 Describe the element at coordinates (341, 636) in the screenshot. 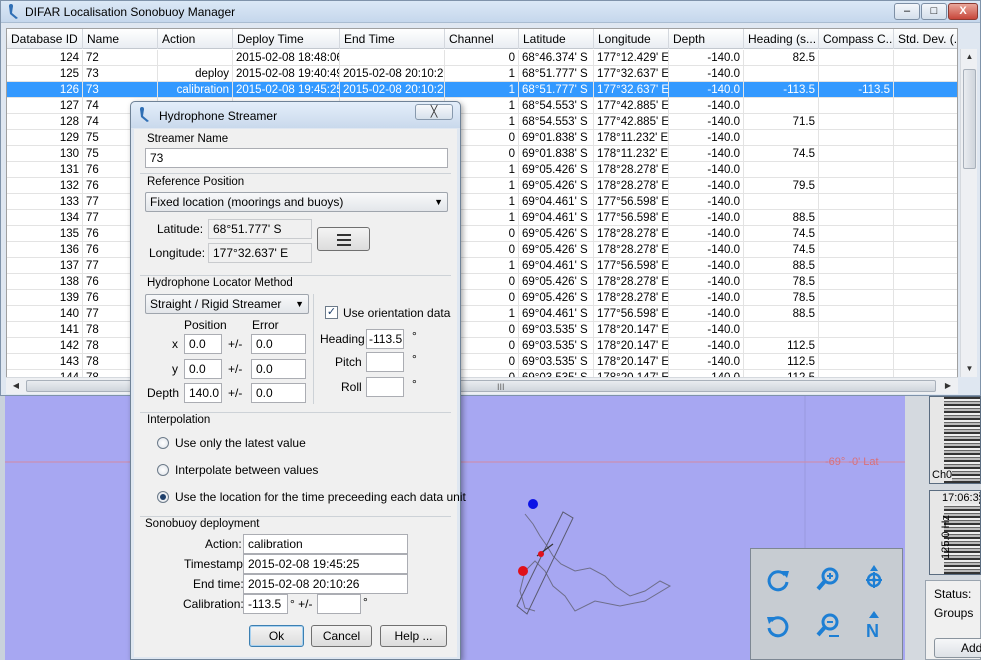

I see `cancel-button: Cancel` at that location.